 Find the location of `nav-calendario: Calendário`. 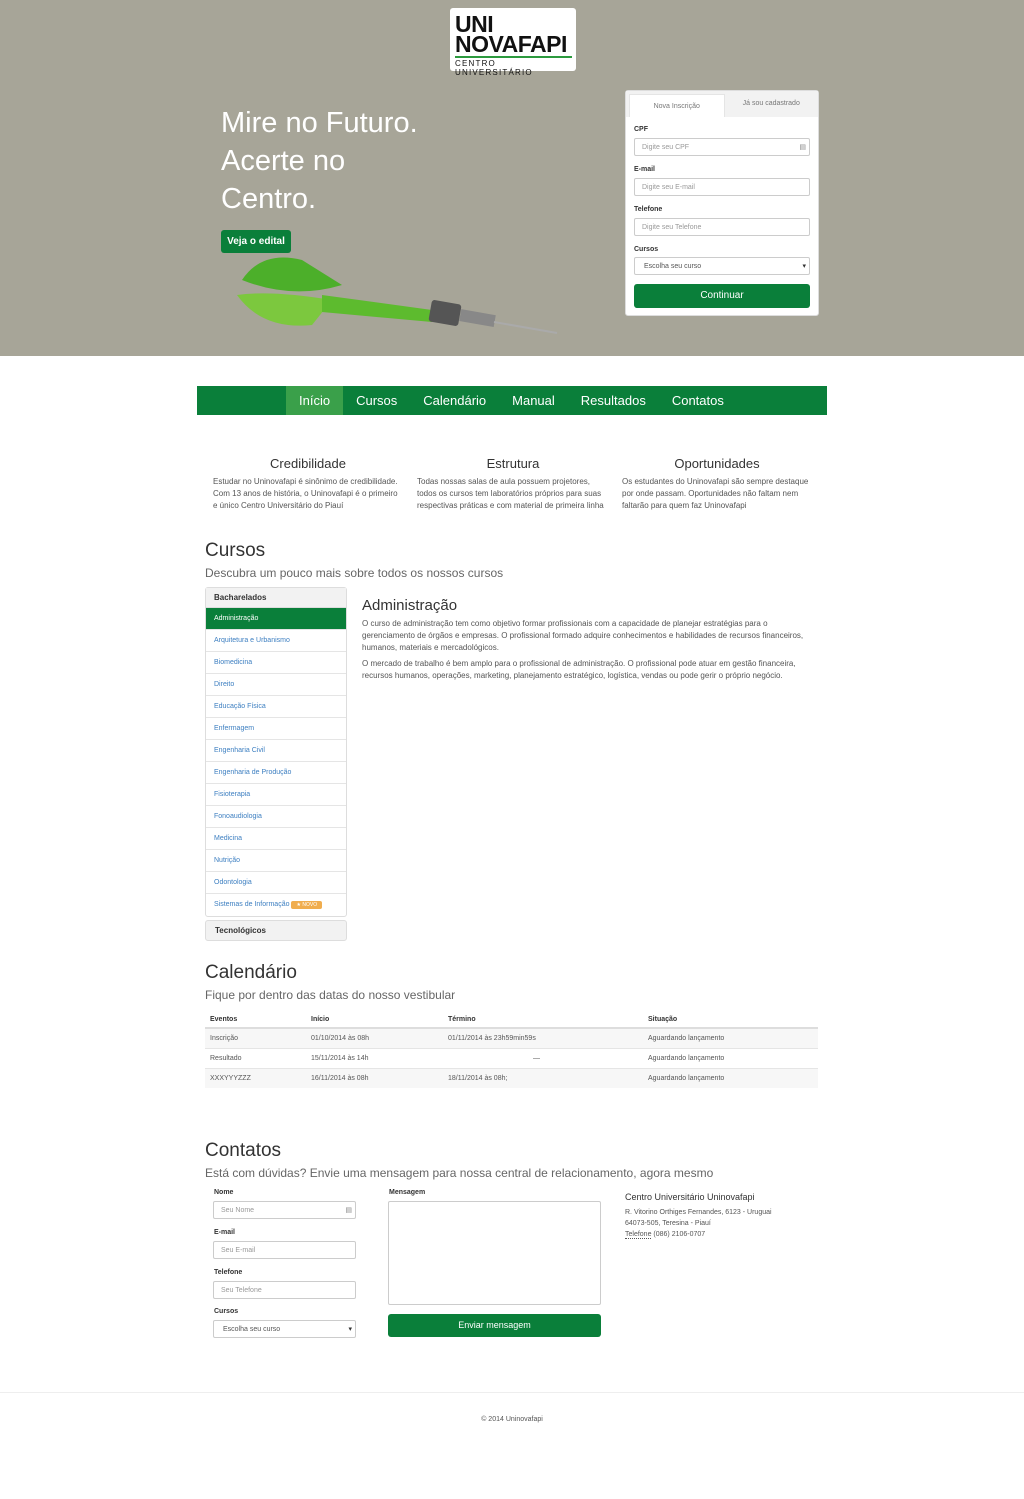

nav-calendario: Calendário is located at coordinates (454, 400).